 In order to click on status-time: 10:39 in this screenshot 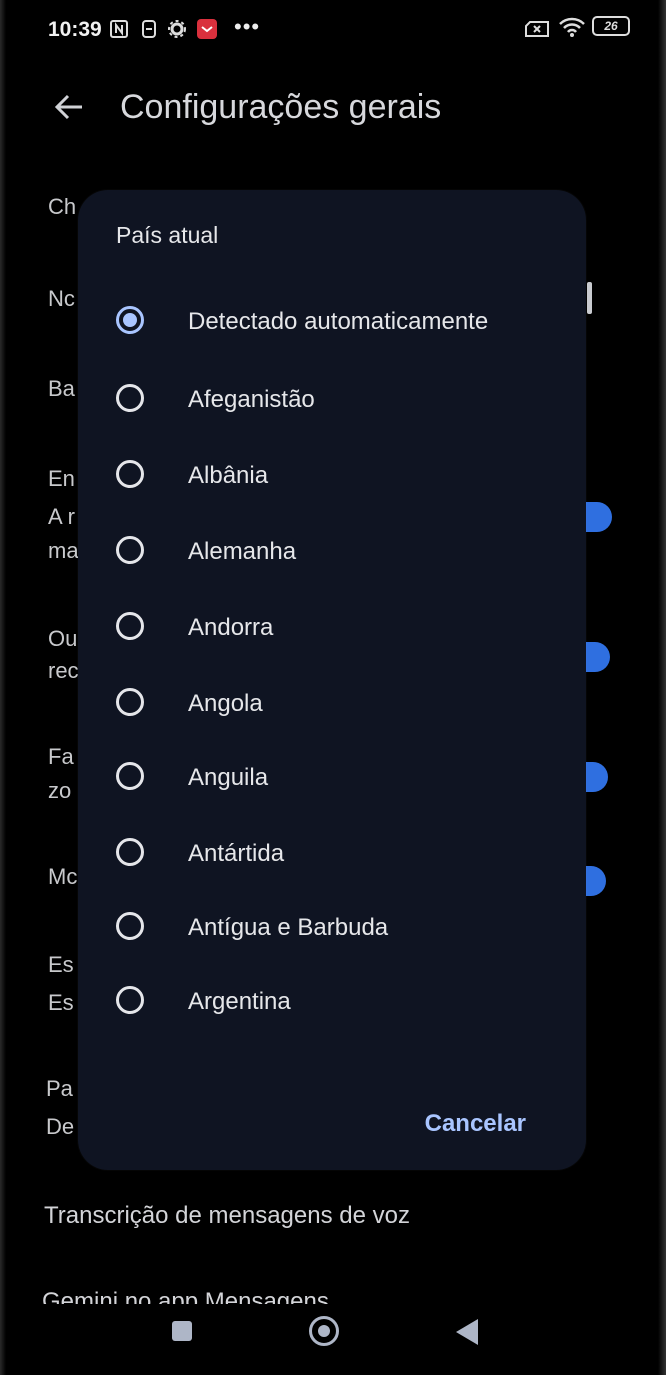, I will do `click(75, 29)`.